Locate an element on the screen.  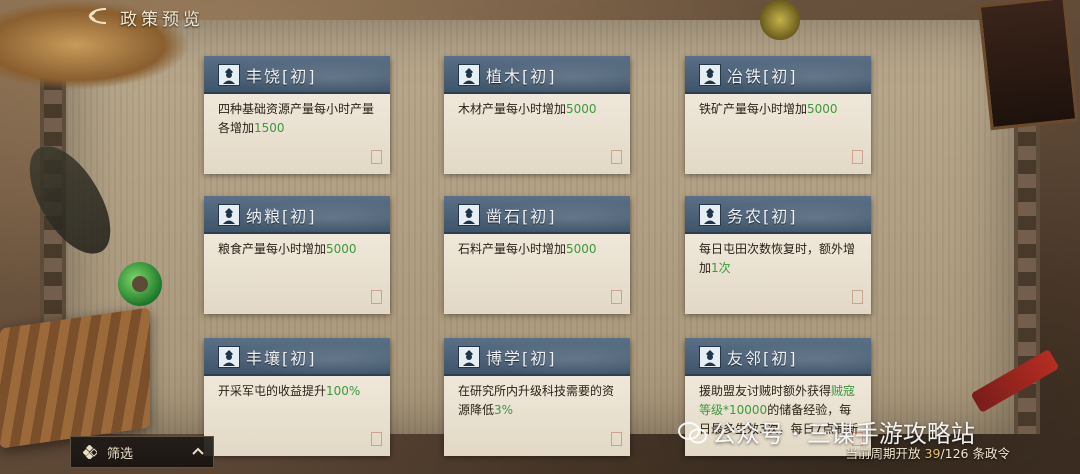
policy-card-header: 务农[初] is located at coordinates (778, 215).